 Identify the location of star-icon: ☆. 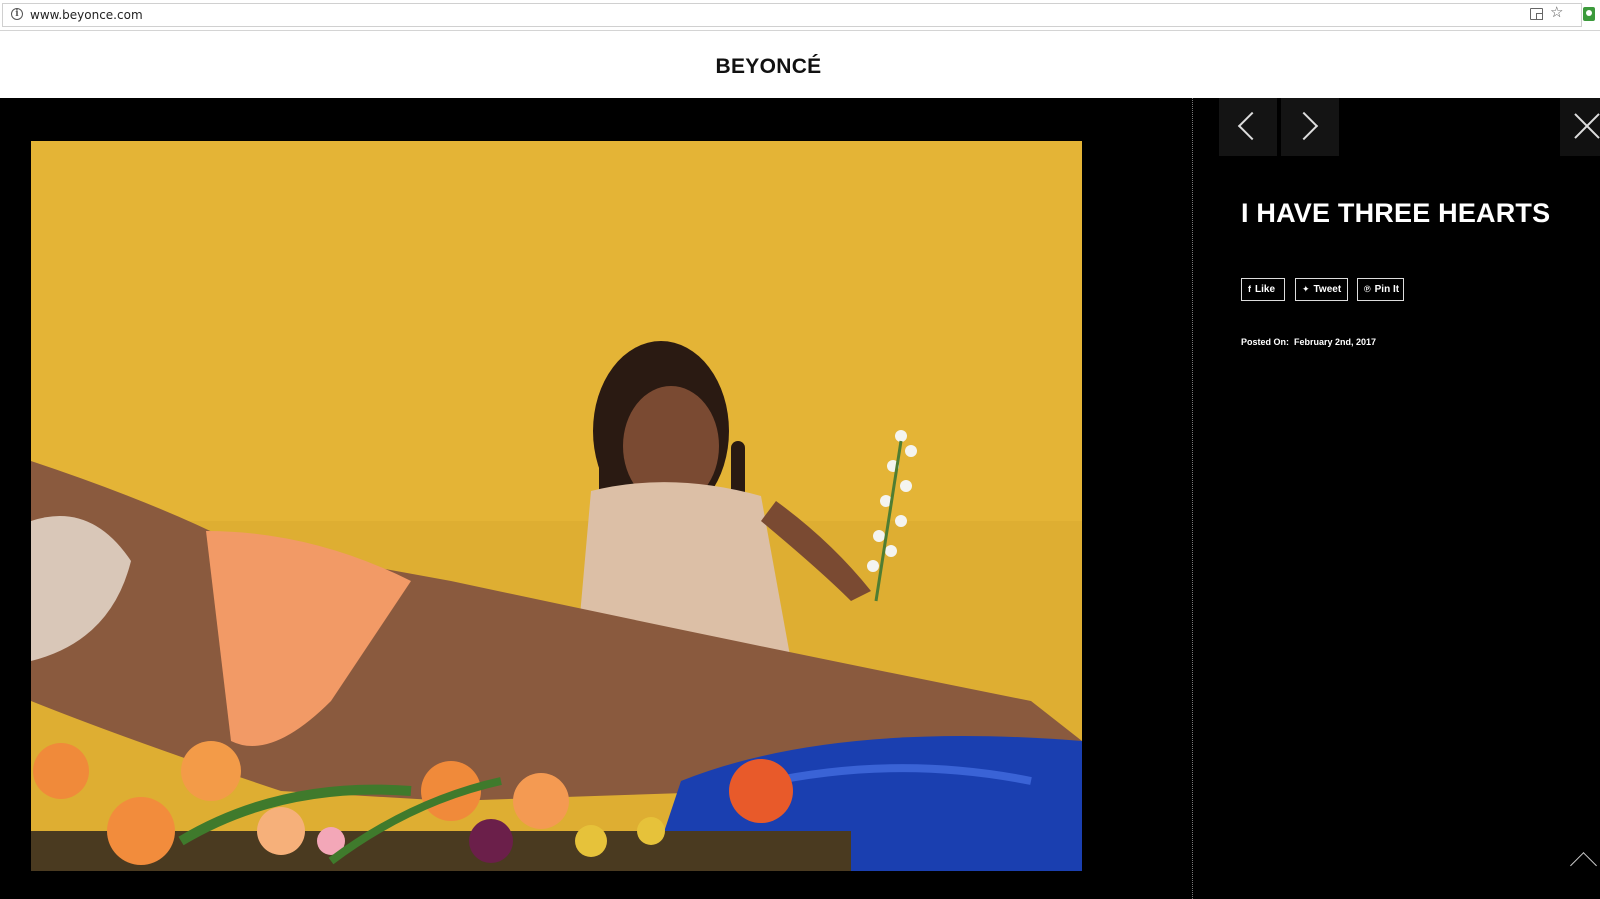
(1556, 13).